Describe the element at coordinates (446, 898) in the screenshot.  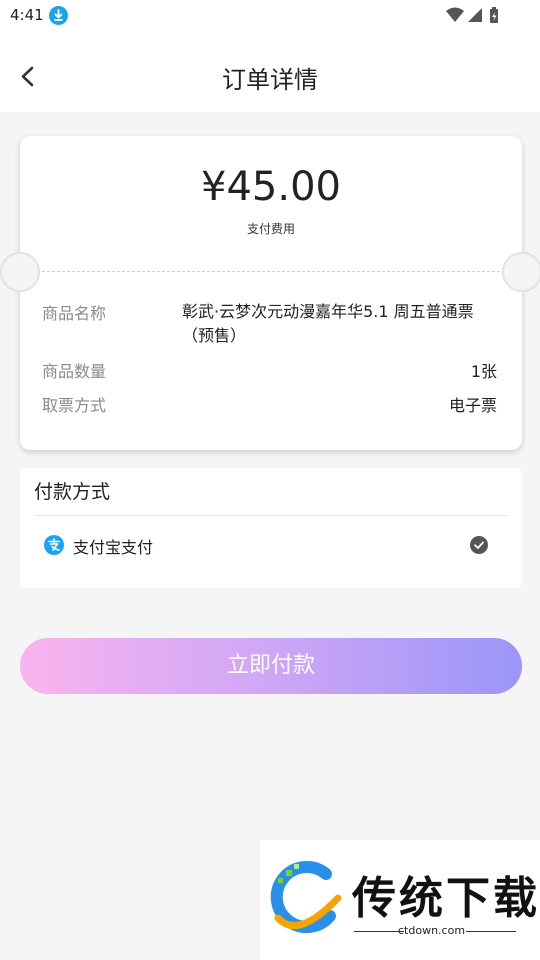
I see `watermark-name: 传统下载` at that location.